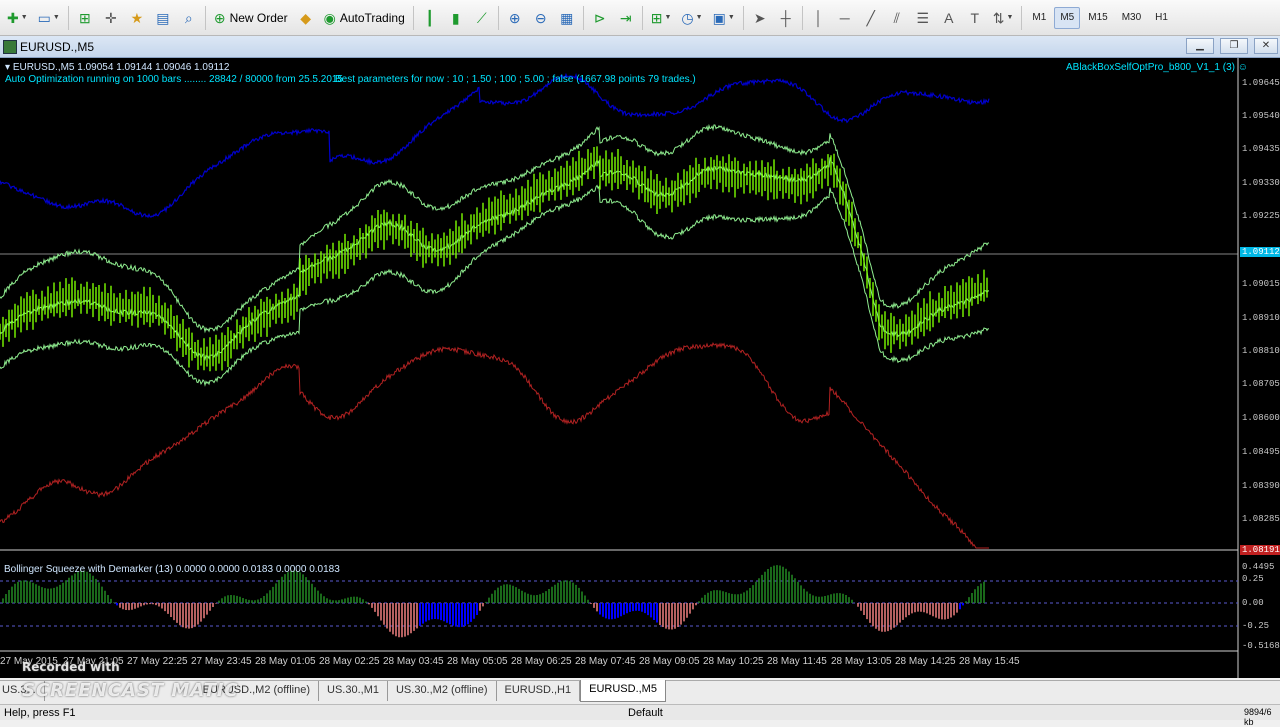 The image size is (1280, 727). I want to click on current-price-label: 1.09112, so click(1260, 252).